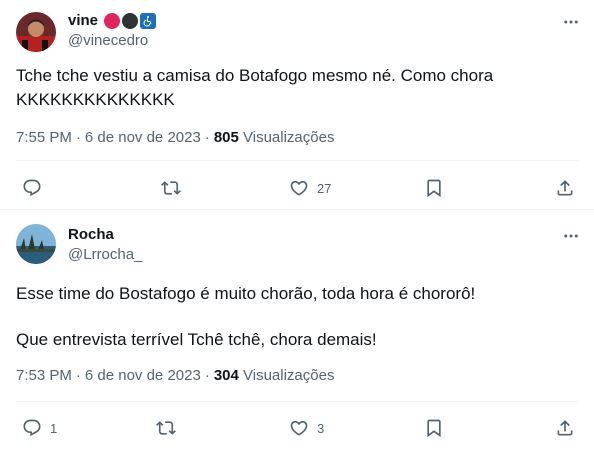 The height and width of the screenshot is (466, 594). I want to click on red-circle-emoji, so click(112, 21).